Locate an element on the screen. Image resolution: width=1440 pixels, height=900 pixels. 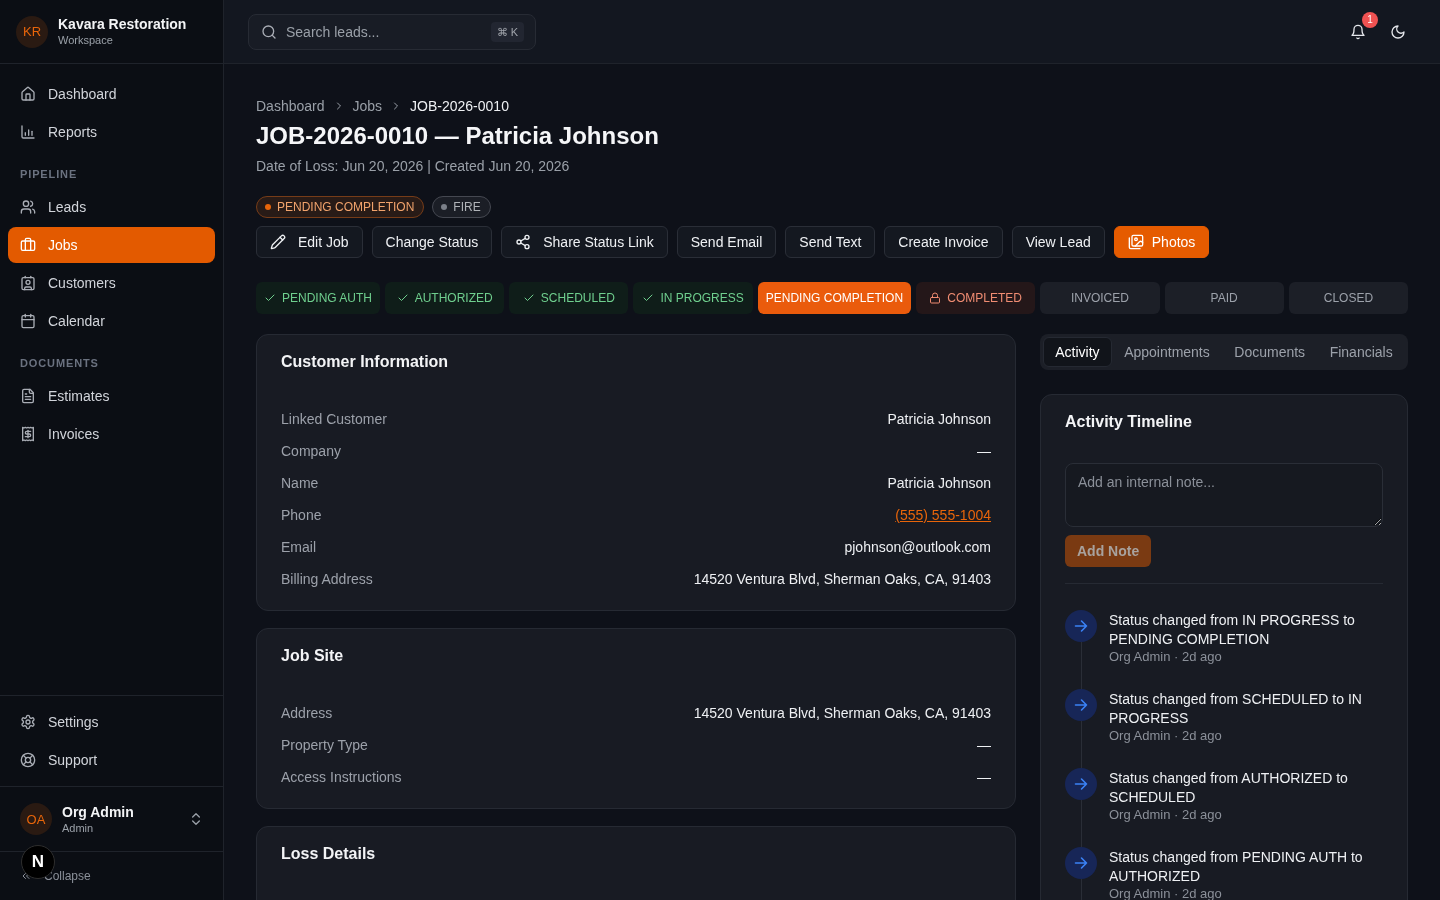
field-label: Access Instructions is located at coordinates (341, 777).